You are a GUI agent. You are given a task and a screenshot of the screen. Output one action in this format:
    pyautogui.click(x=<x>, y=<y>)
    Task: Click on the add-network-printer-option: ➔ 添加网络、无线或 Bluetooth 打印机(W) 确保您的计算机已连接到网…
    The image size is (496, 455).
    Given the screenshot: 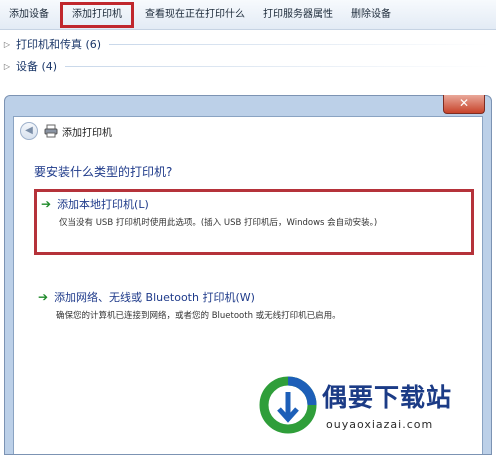 What is the action you would take?
    pyautogui.click(x=254, y=303)
    